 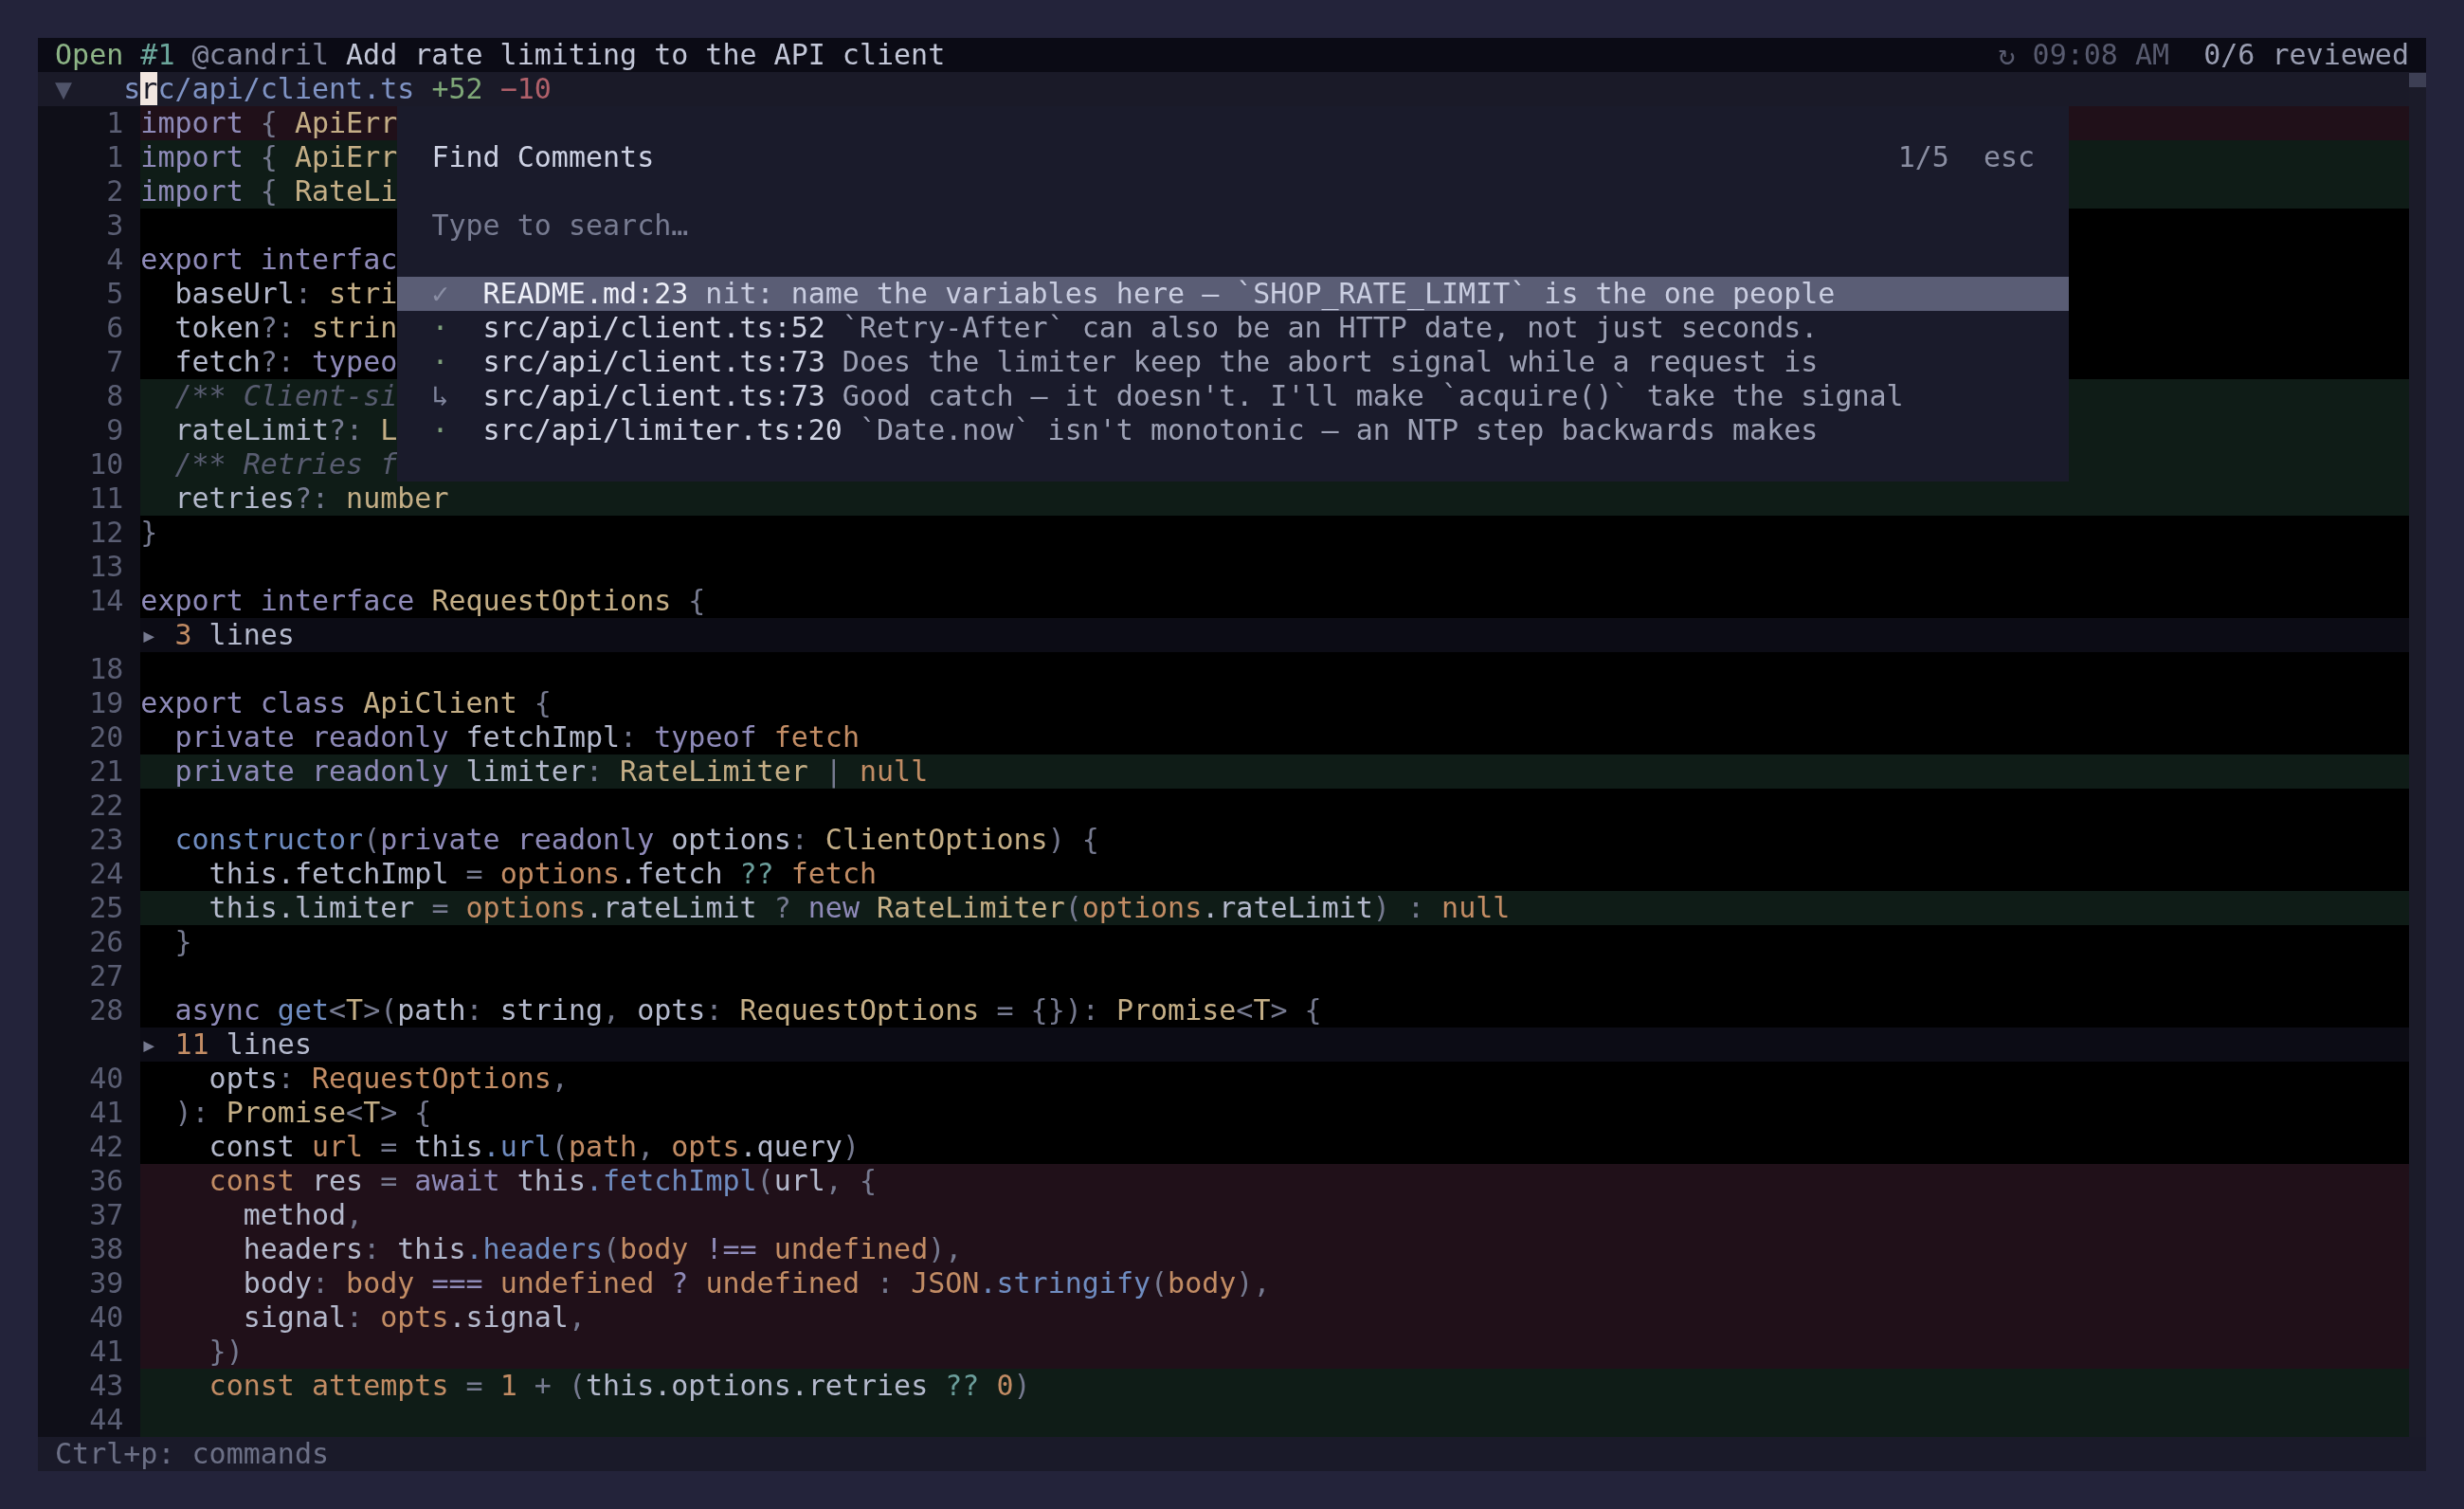 I want to click on code-line: private readonly limiter: RateLimiter | null, so click(x=551, y=771).